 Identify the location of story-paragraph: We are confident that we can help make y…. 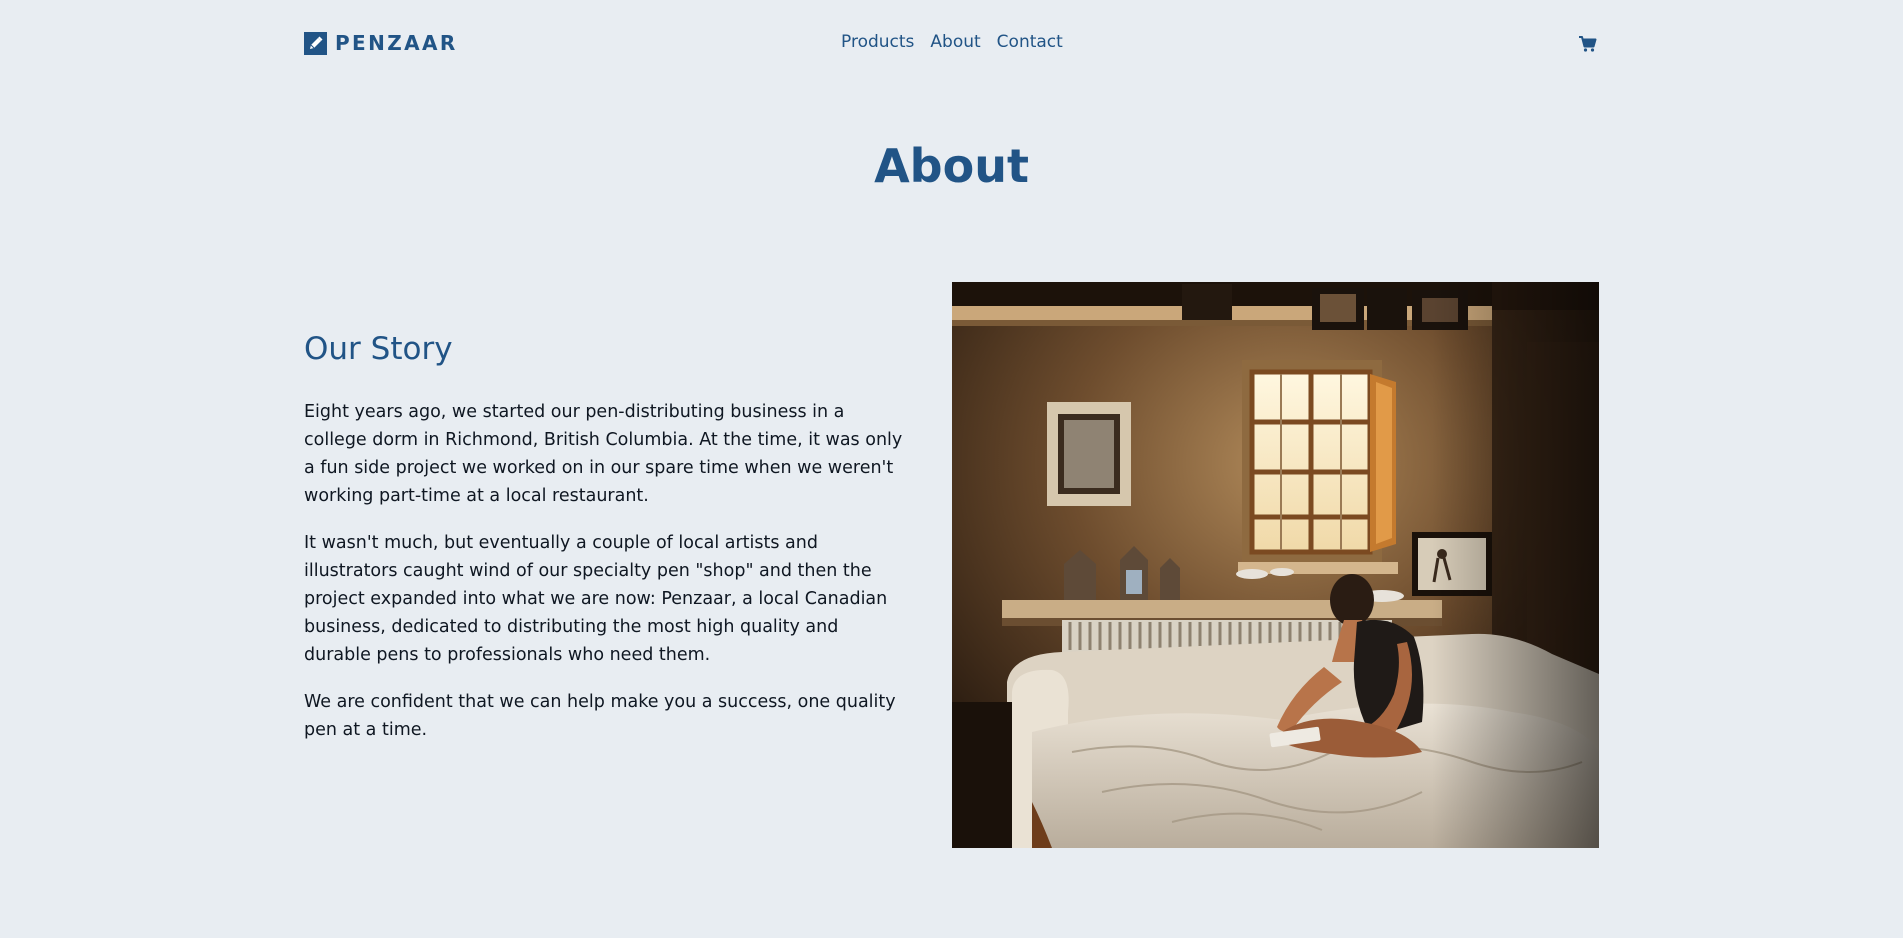
(600, 716).